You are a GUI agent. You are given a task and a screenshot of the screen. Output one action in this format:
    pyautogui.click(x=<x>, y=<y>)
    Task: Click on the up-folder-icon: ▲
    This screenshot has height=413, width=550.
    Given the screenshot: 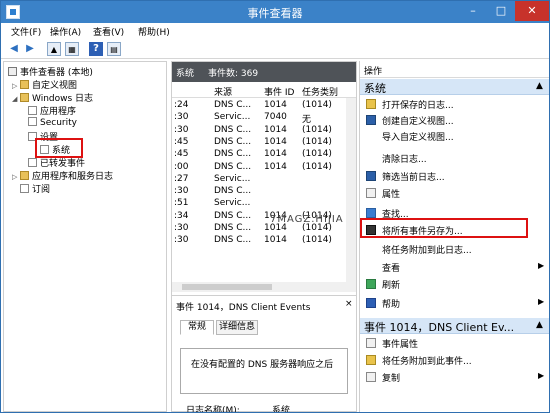 What is the action you would take?
    pyautogui.click(x=54, y=49)
    